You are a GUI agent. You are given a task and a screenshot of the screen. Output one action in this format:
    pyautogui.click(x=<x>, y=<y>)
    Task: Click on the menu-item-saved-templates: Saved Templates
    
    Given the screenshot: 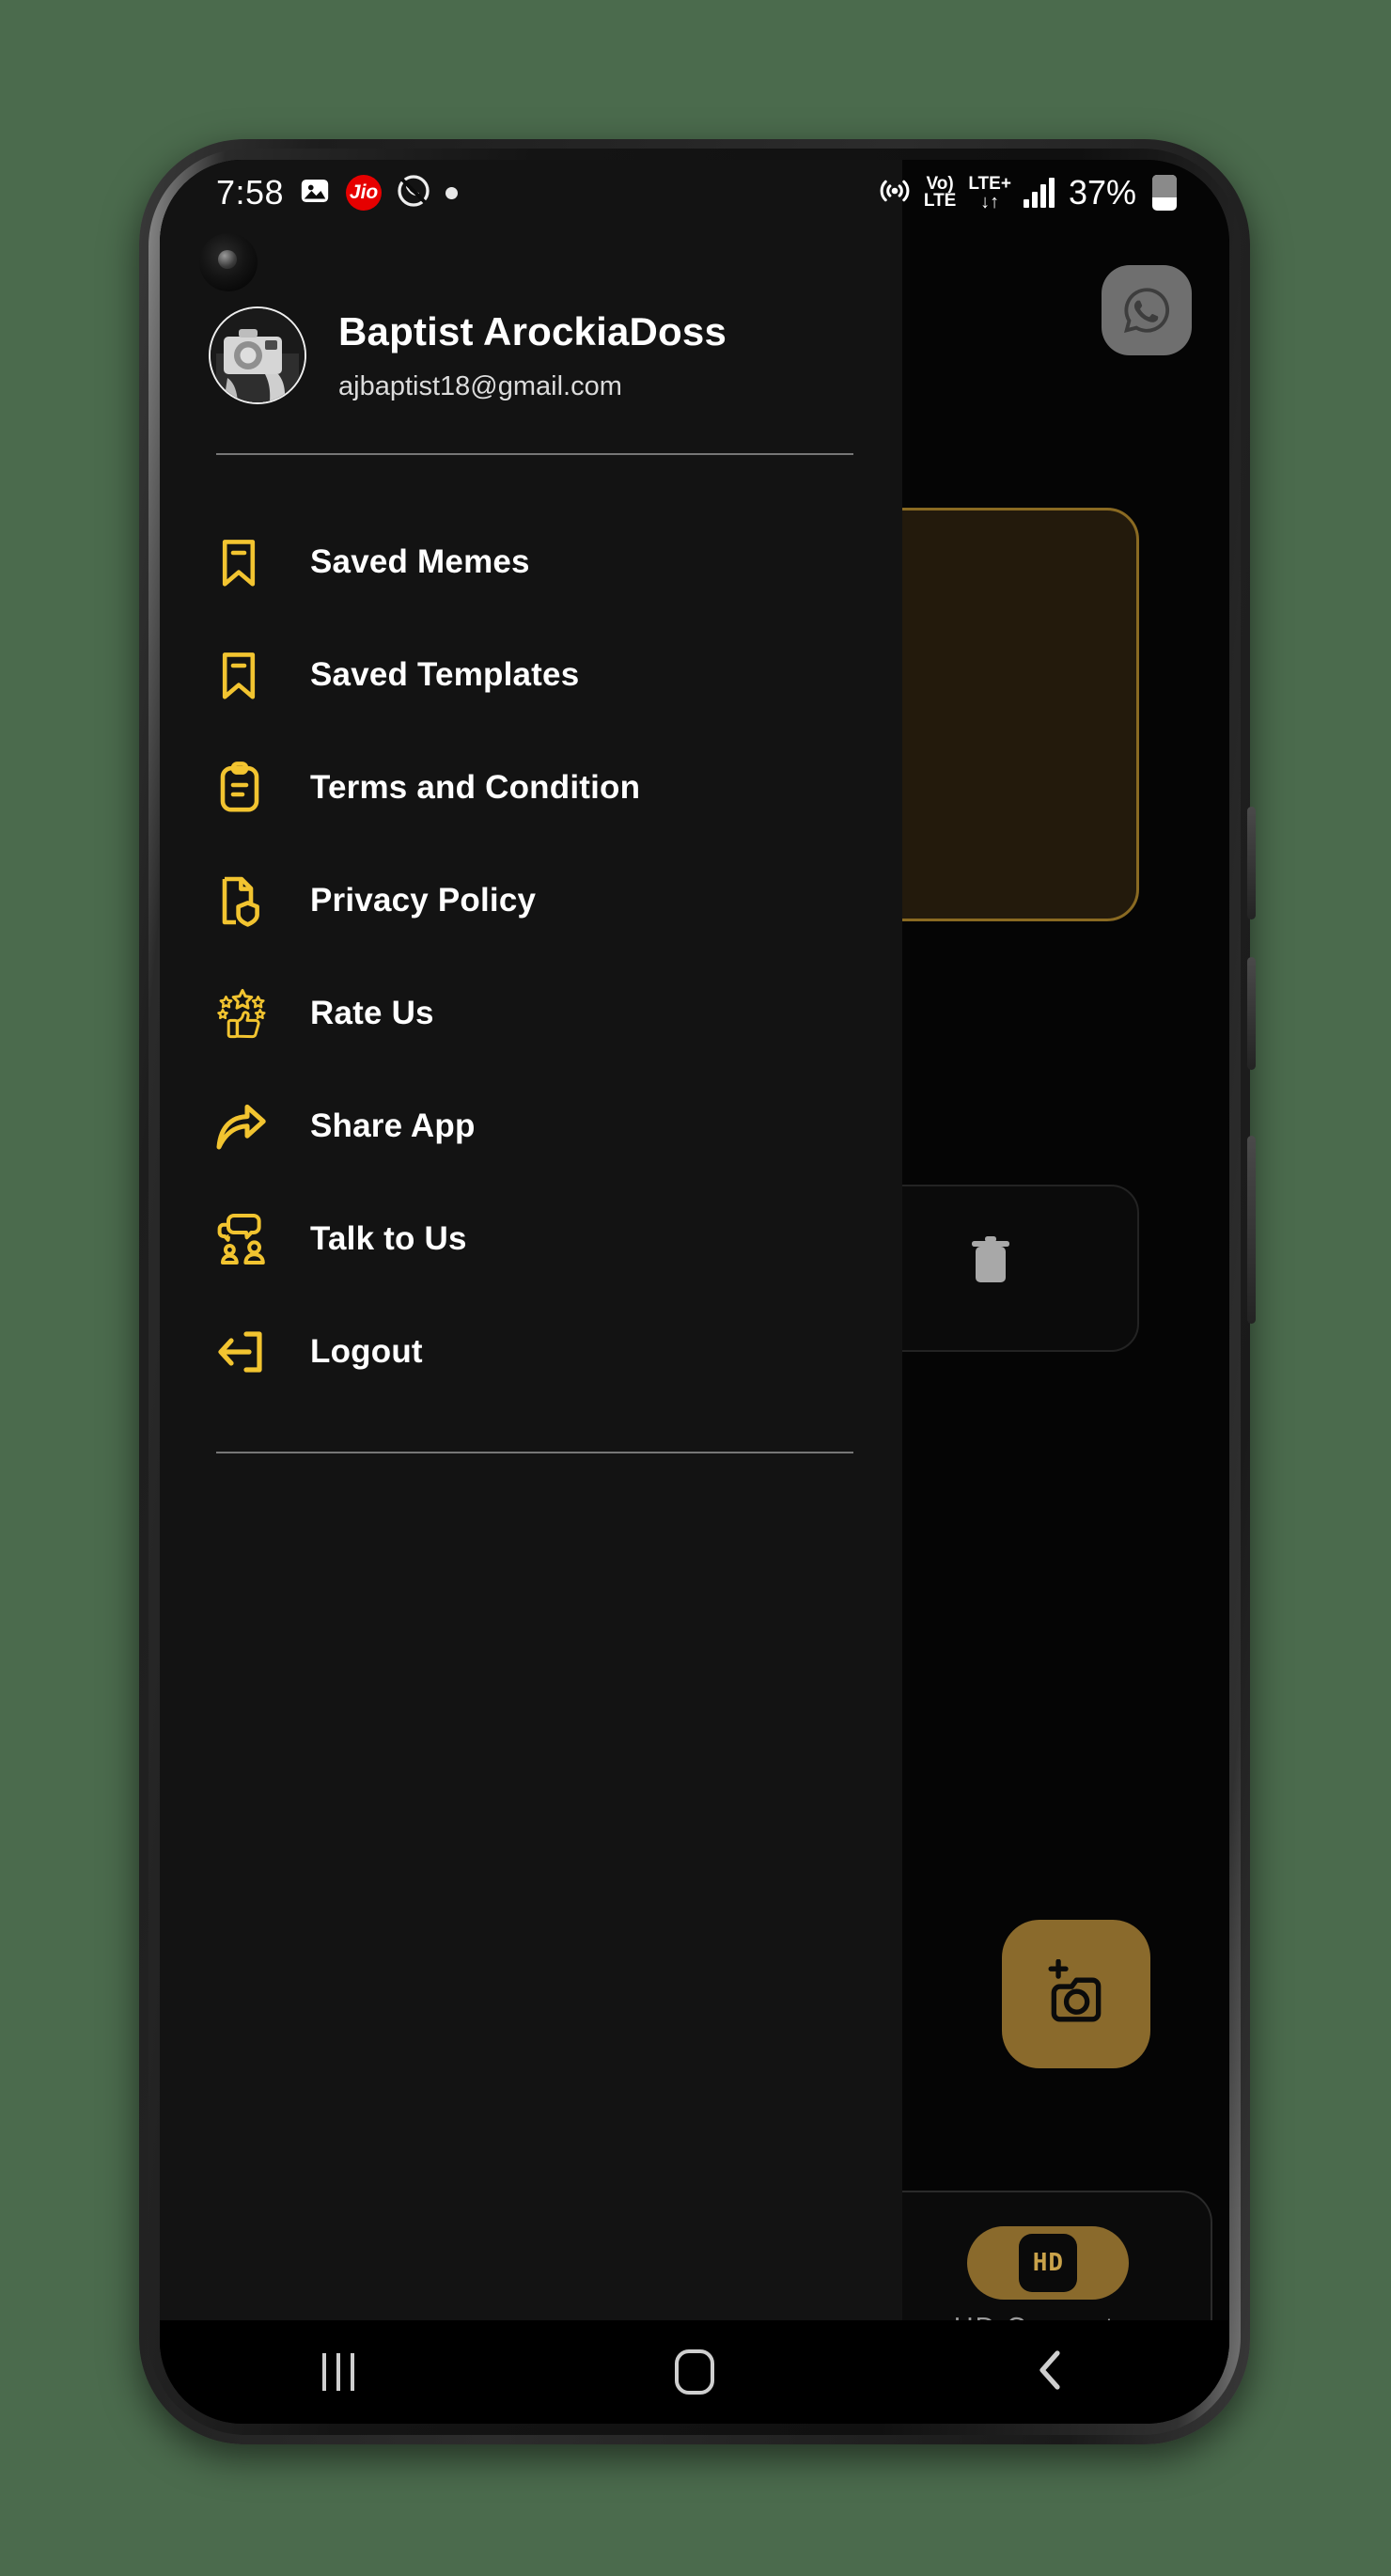 What is the action you would take?
    pyautogui.click(x=531, y=675)
    